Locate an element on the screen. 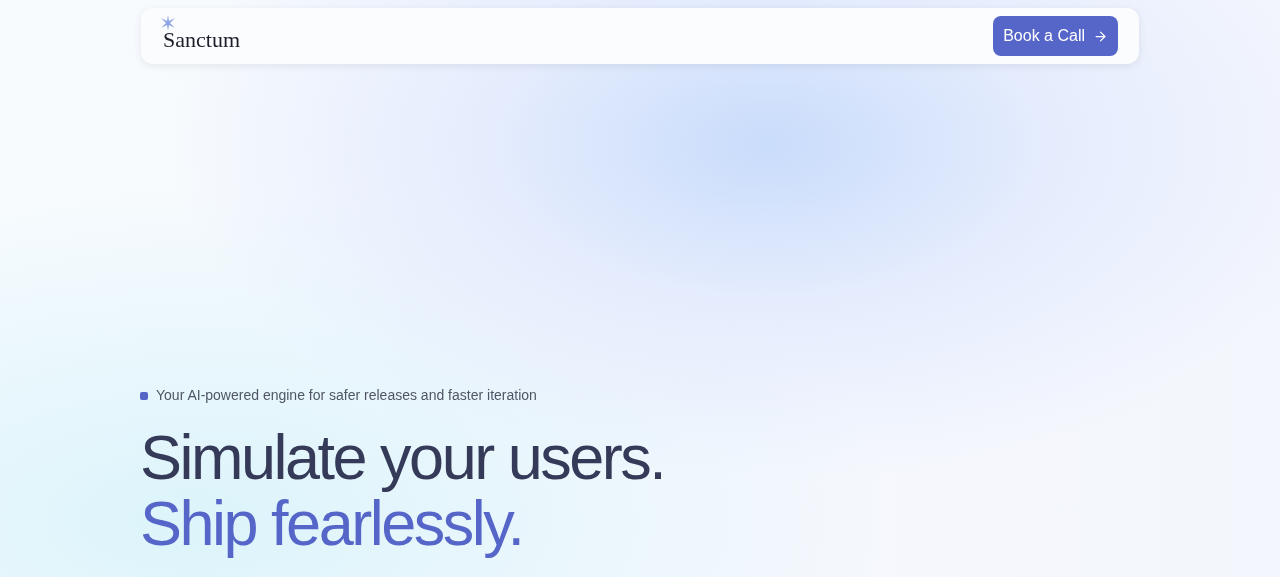 Image resolution: width=1280 pixels, height=577 pixels. tagline: Your AI-powered engine for safer releases and faster iteration is located at coordinates (346, 395).